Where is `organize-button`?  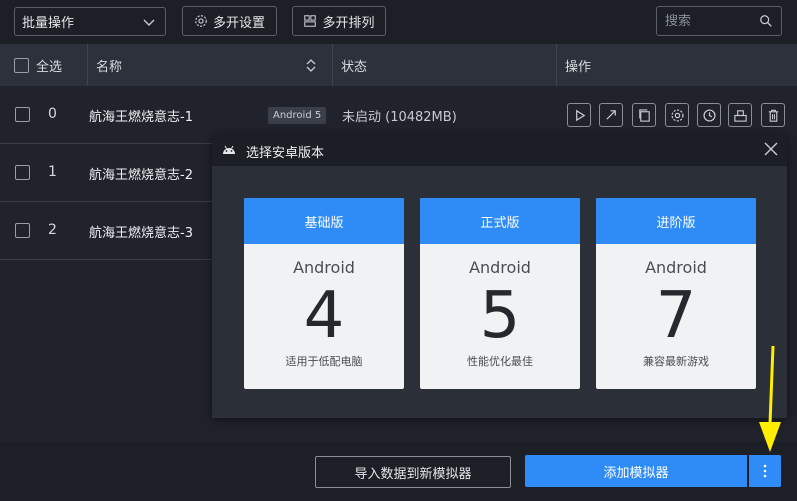 organize-button is located at coordinates (740, 115).